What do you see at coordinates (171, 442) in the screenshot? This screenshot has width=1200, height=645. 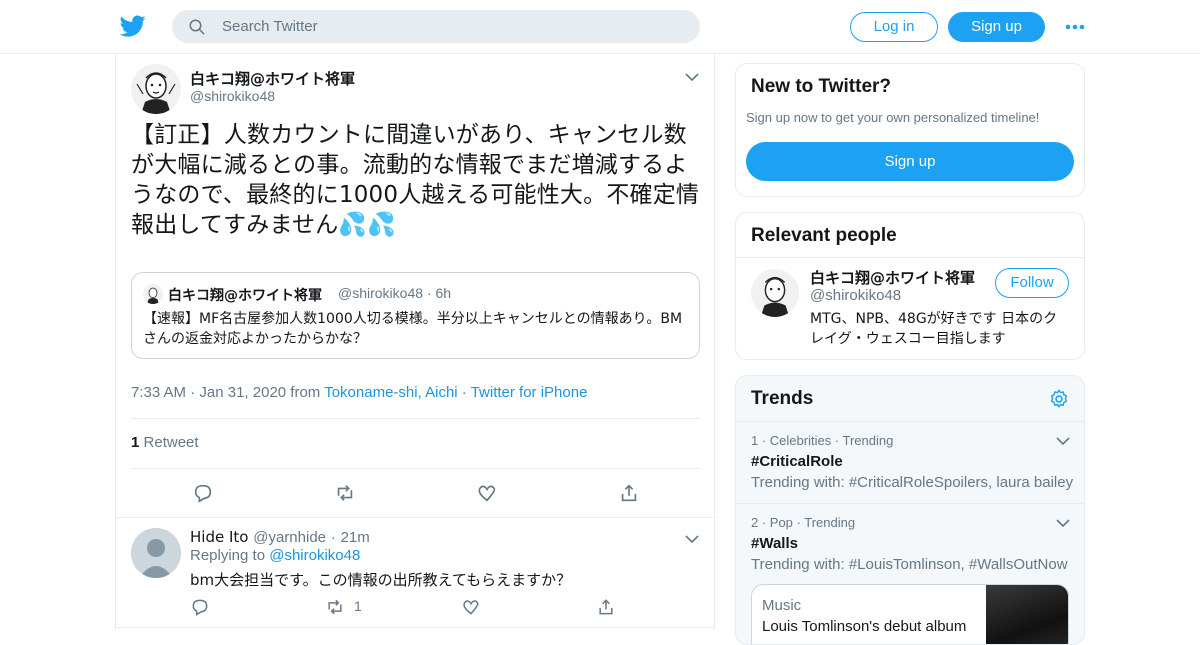 I see `retweet-label: Retweet` at bounding box center [171, 442].